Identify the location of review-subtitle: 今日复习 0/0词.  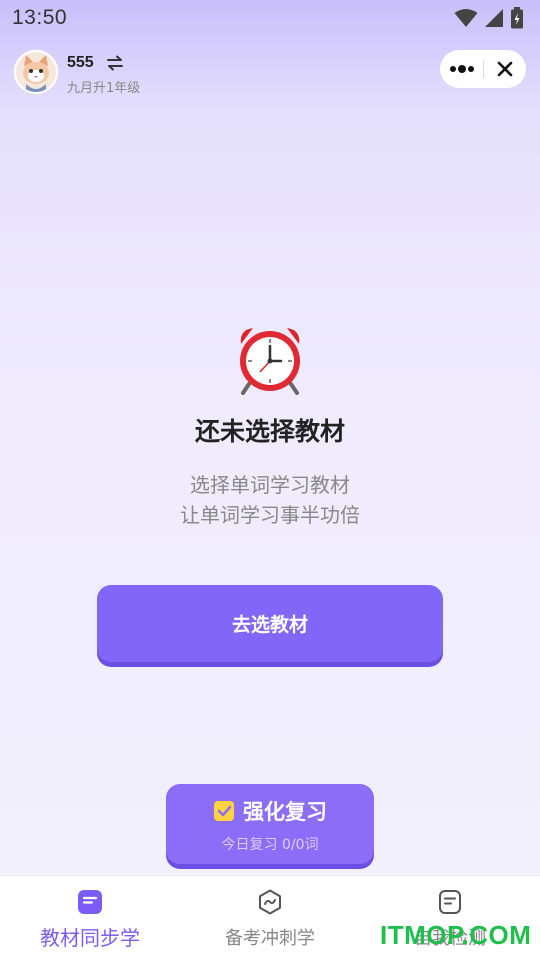
(270, 845).